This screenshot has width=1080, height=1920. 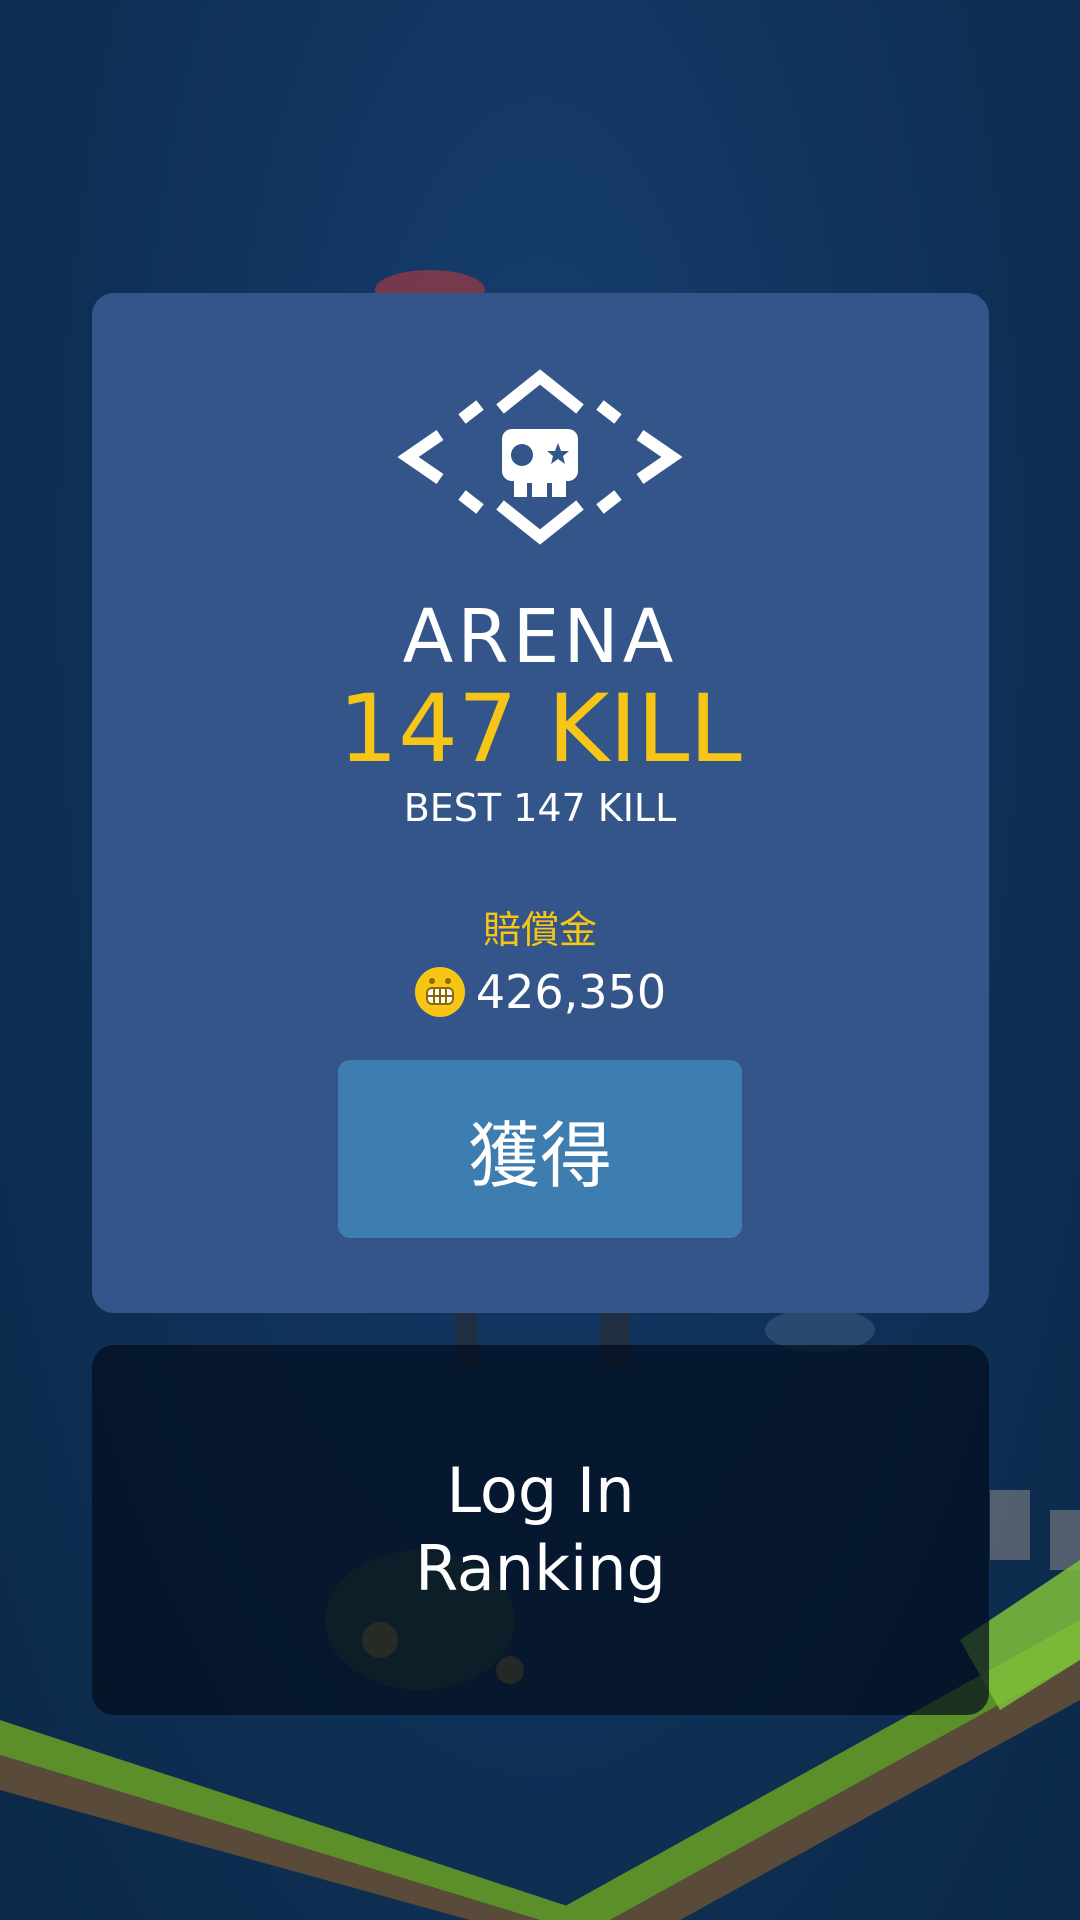 I want to click on reward-amount: 426,350, so click(x=571, y=992).